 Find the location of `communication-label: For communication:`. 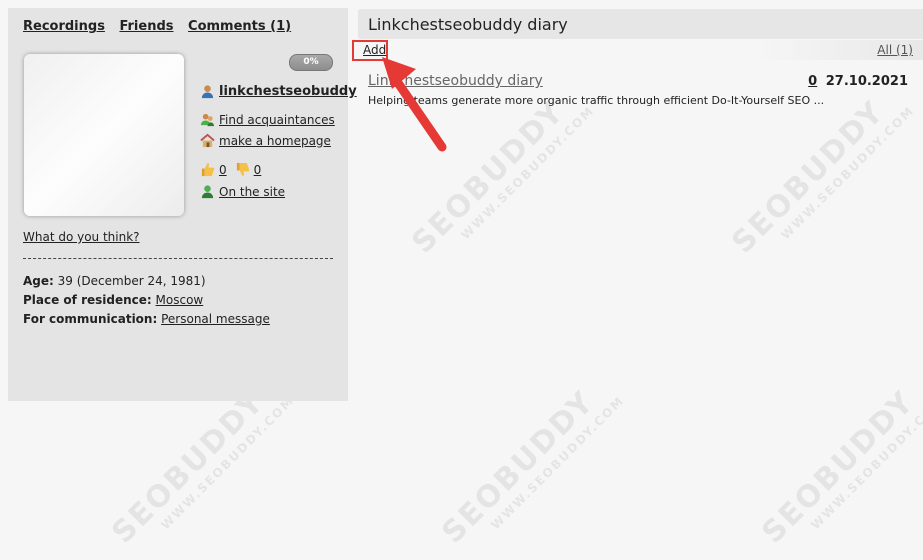

communication-label: For communication: is located at coordinates (90, 319).